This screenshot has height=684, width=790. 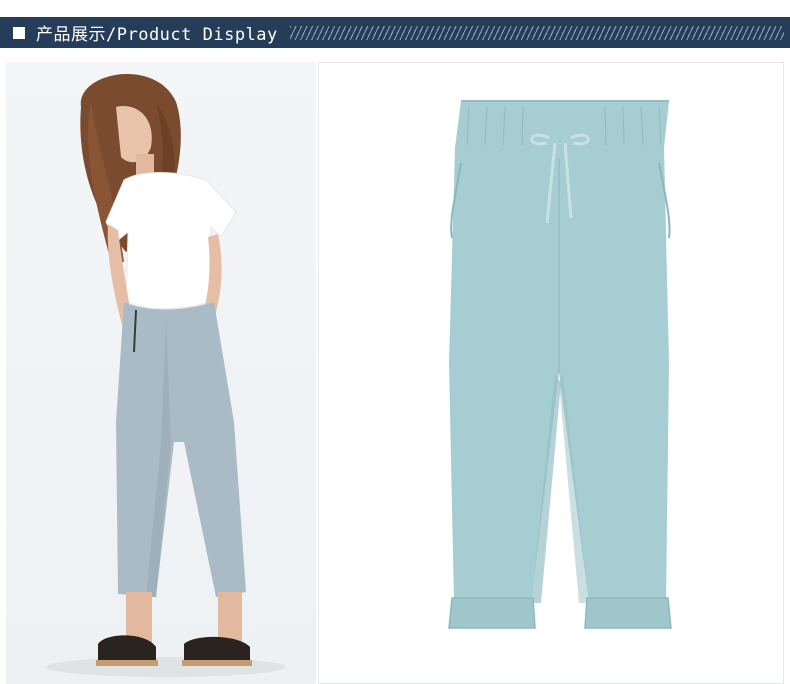 I want to click on square-bullet-icon, so click(x=19, y=32).